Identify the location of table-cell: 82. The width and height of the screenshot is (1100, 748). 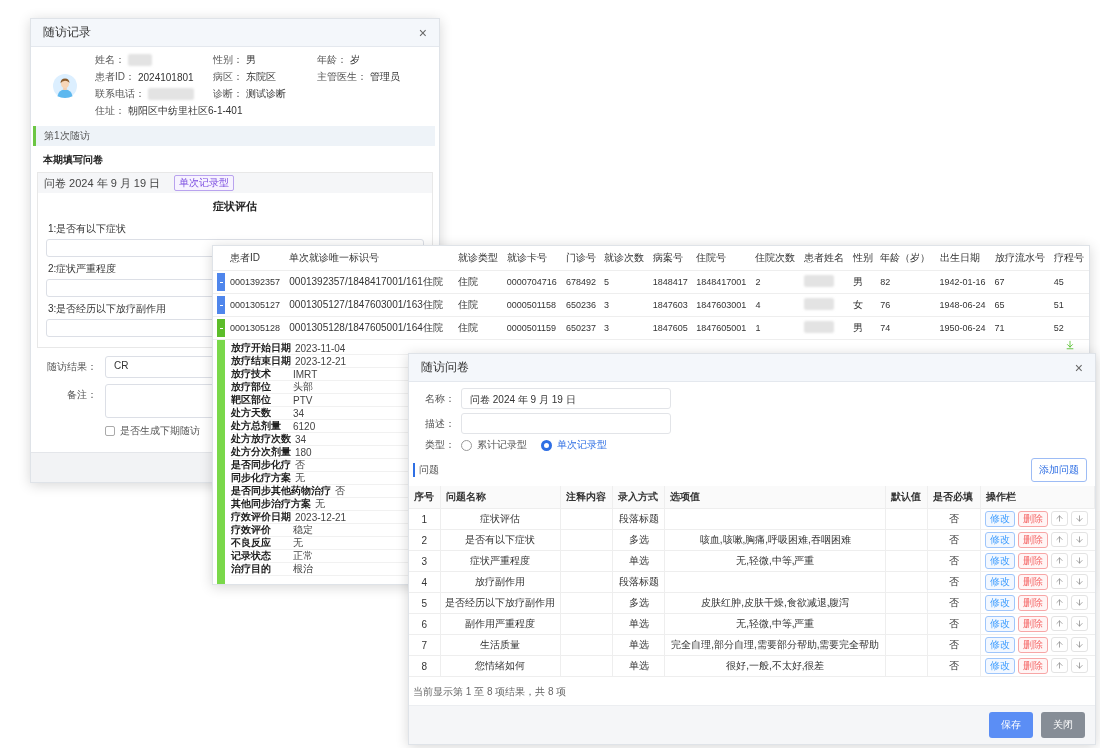
(907, 282).